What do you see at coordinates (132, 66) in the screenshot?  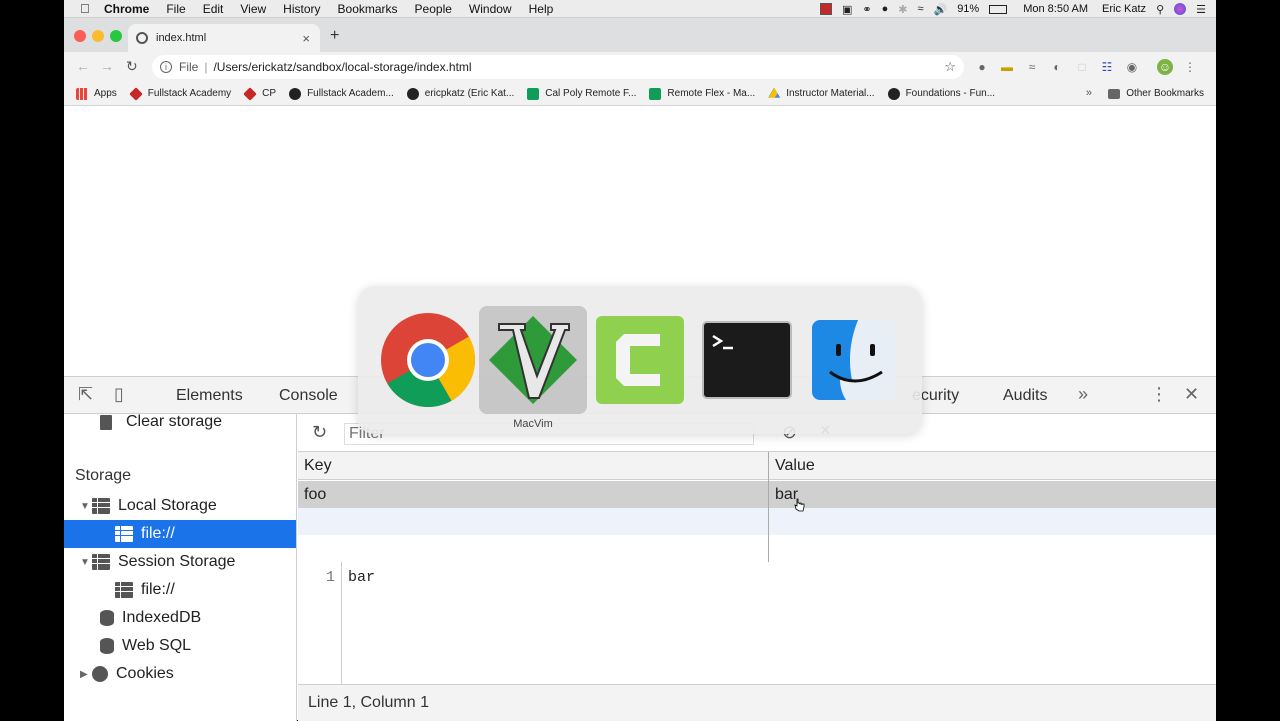 I see `reload-icon: ↻` at bounding box center [132, 66].